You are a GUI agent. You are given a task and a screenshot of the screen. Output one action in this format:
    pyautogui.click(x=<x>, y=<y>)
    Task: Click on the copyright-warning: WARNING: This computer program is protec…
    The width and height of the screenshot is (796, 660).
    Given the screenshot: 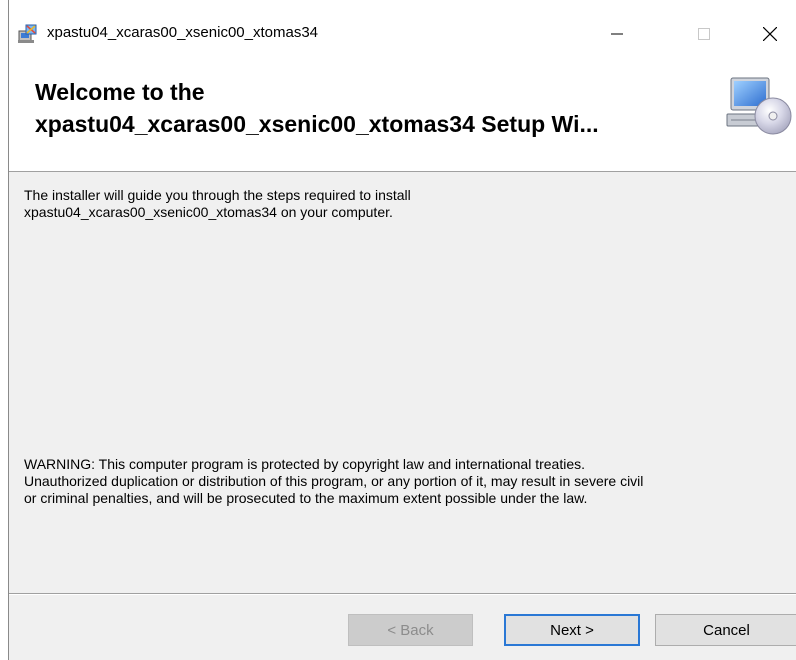 What is the action you would take?
    pyautogui.click(x=409, y=481)
    